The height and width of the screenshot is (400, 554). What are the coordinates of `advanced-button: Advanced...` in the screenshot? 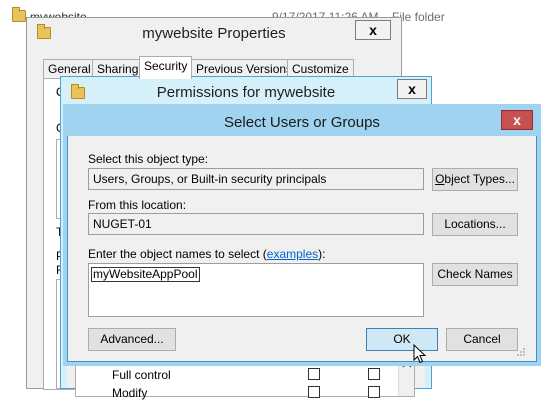 It's located at (132, 339).